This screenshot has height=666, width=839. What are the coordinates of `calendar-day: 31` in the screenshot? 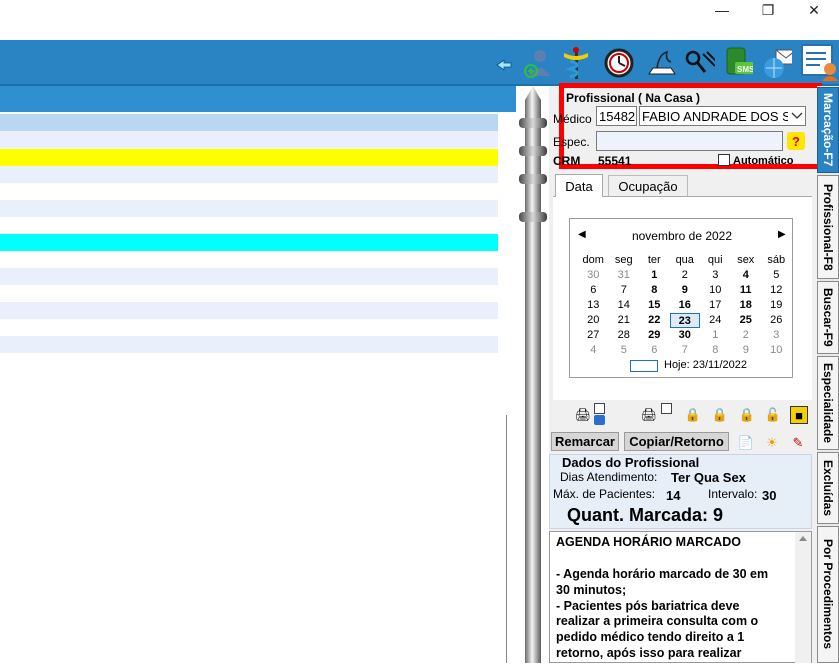 It's located at (624, 275).